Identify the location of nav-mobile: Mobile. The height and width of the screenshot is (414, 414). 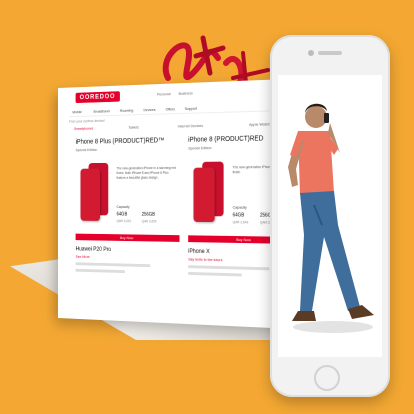
(77, 111).